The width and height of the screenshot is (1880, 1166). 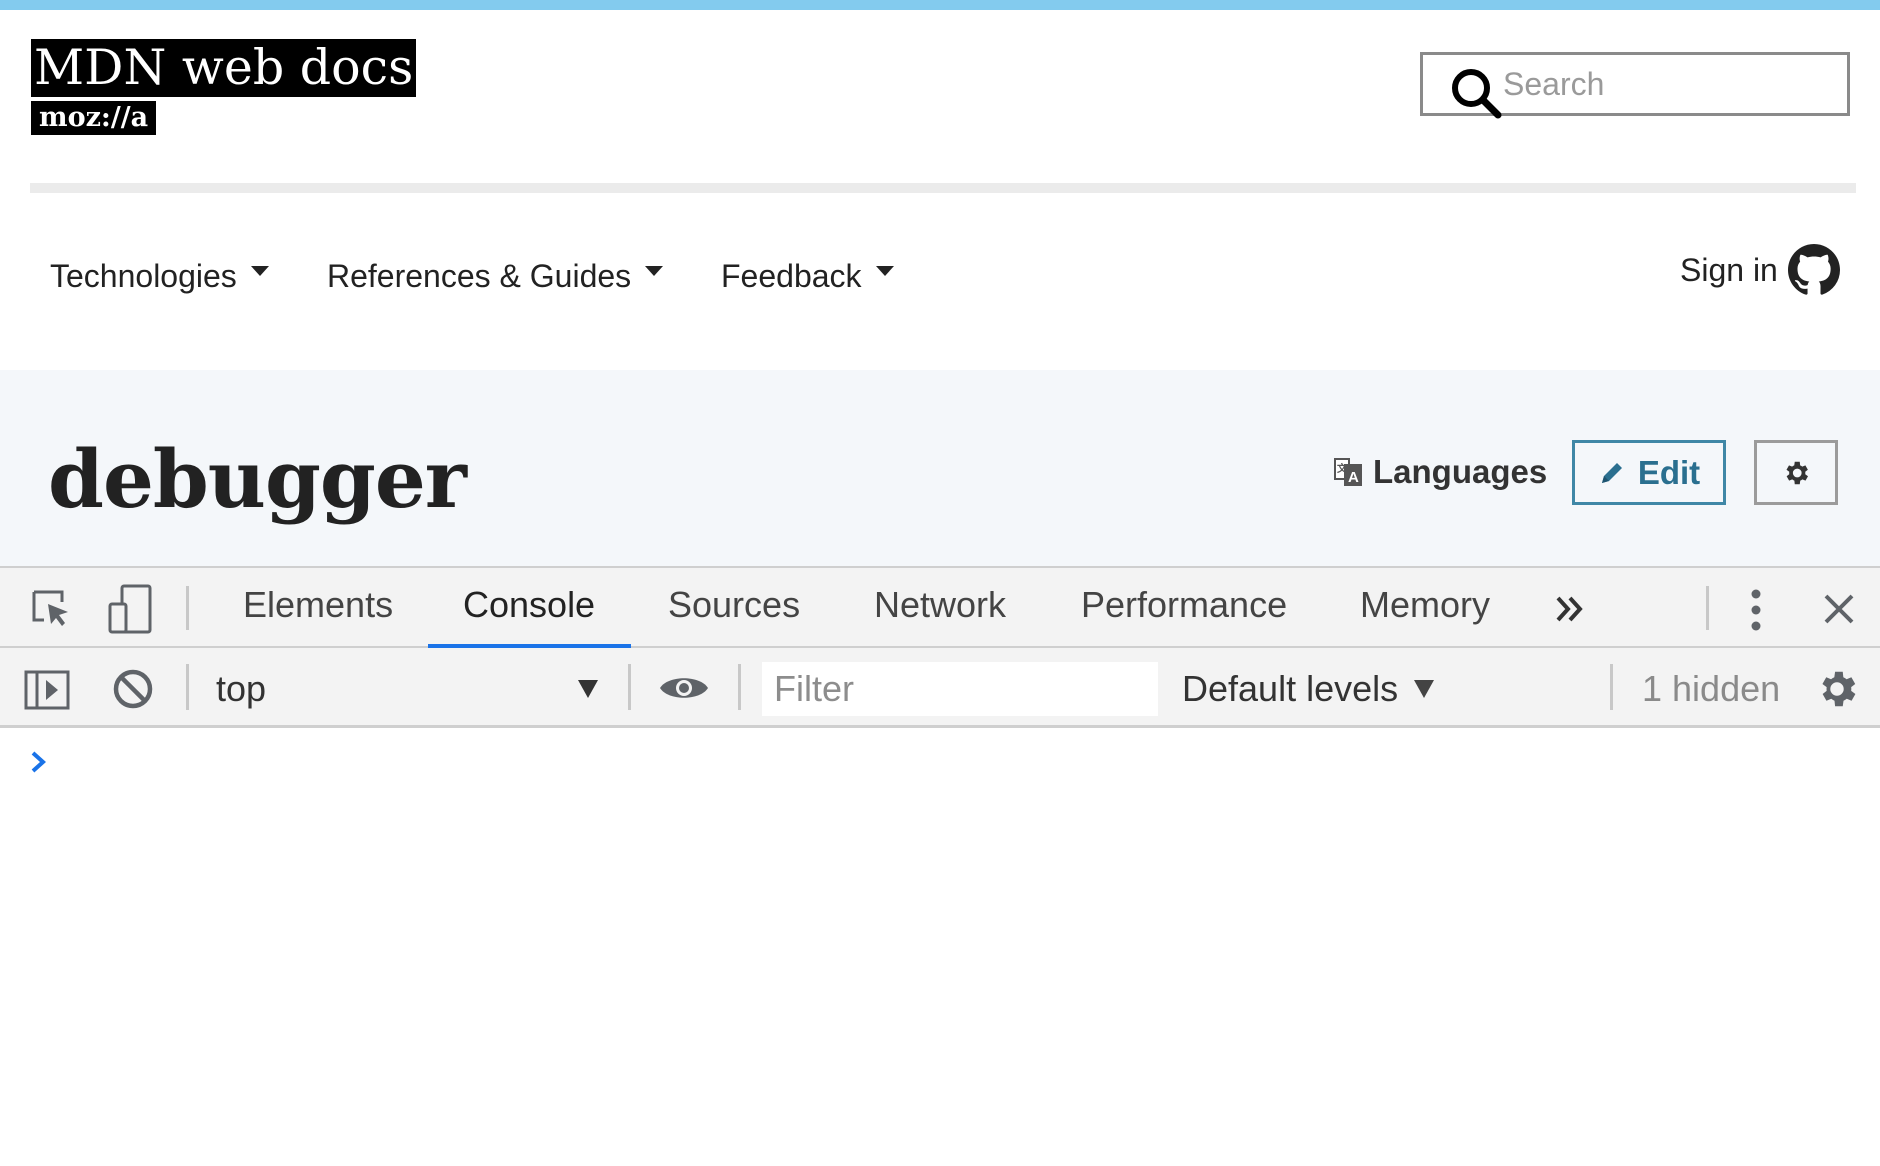 I want to click on languages-label: Languages, so click(x=1460, y=471).